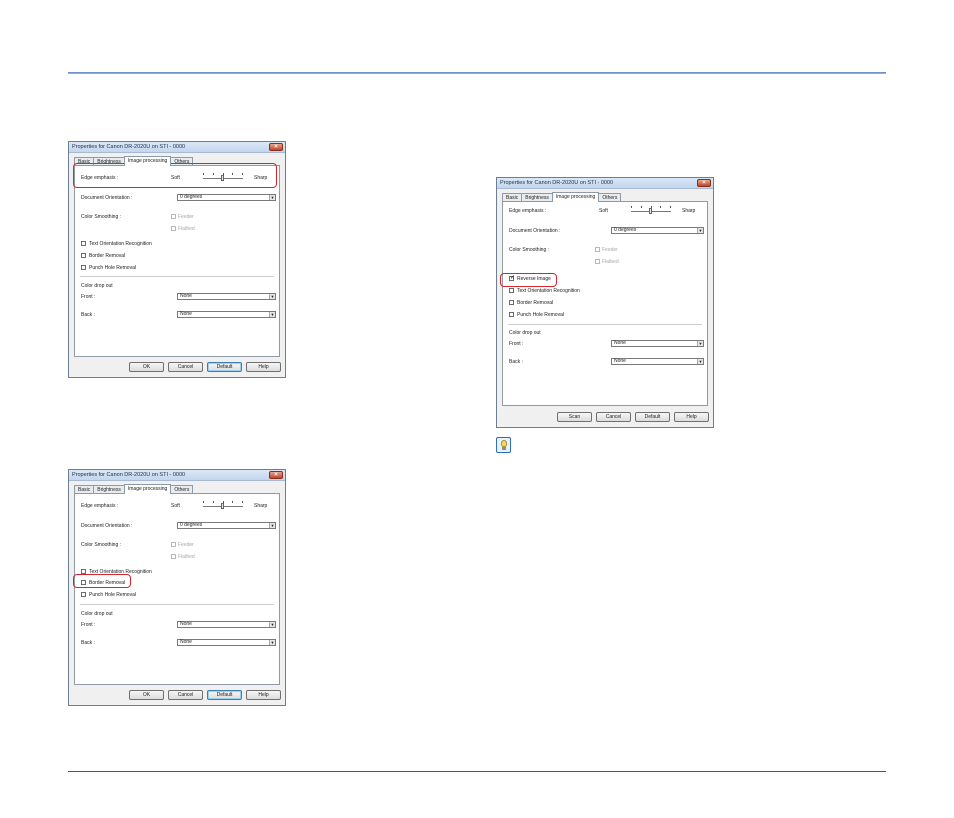 This screenshot has width=954, height=818. I want to click on bulb-shape, so click(504, 443).